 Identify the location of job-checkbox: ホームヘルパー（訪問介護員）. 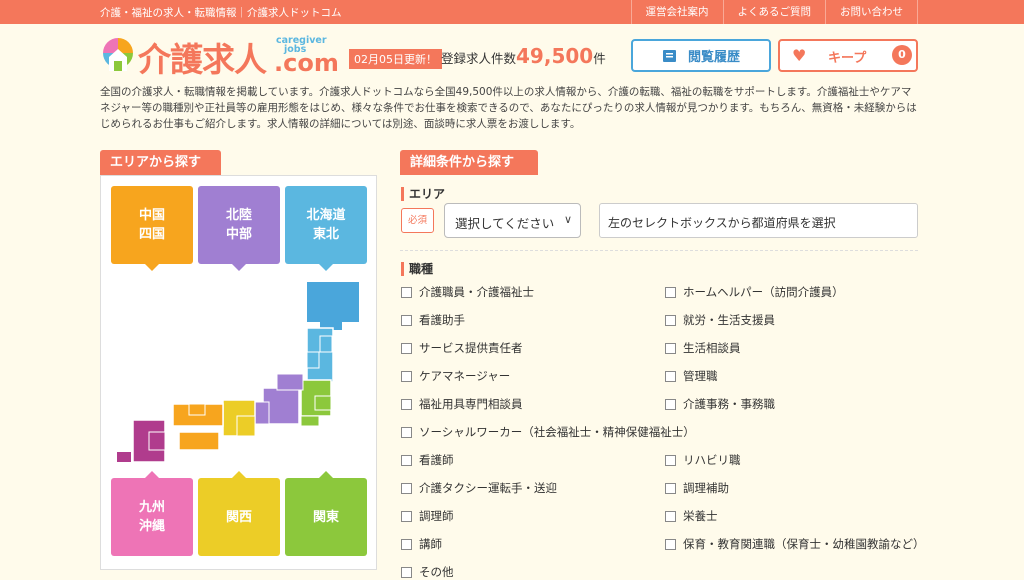
(754, 292).